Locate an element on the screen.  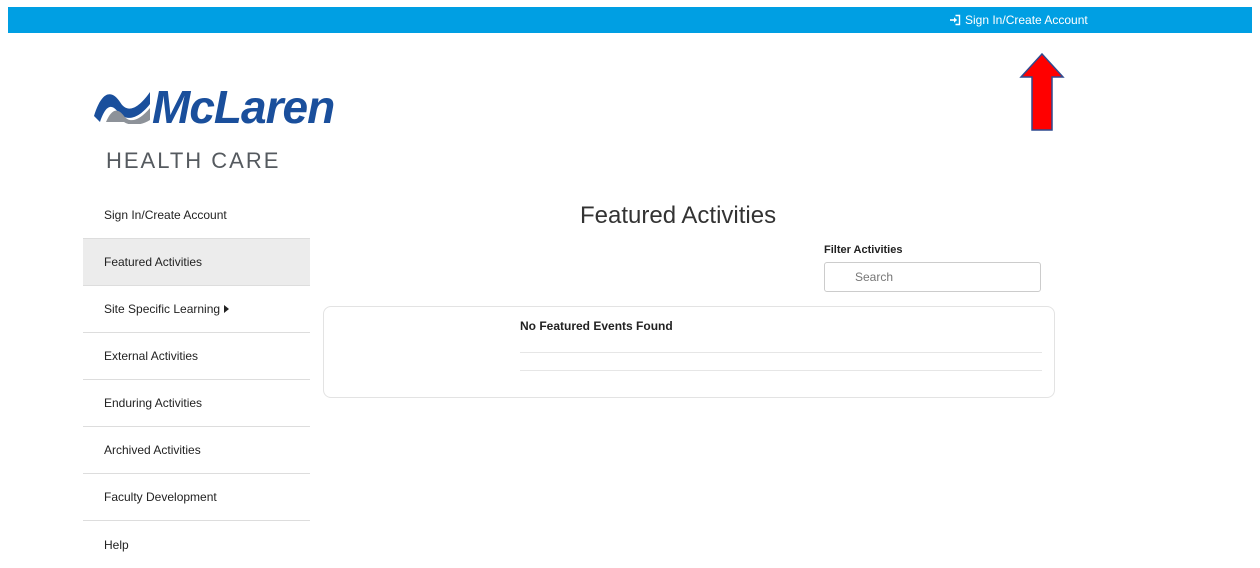
sidebar-item-label: Featured Activities is located at coordinates (153, 262).